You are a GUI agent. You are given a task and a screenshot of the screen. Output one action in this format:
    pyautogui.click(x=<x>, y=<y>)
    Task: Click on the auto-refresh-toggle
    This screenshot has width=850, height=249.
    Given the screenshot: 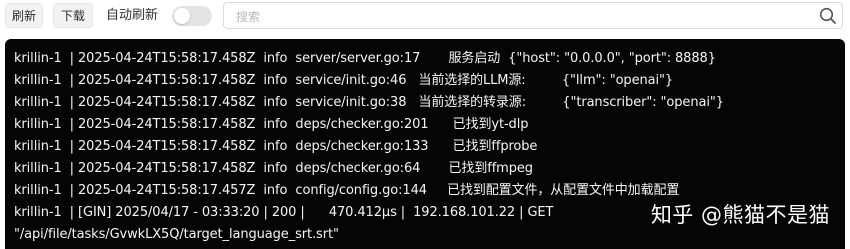 What is the action you would take?
    pyautogui.click(x=192, y=16)
    